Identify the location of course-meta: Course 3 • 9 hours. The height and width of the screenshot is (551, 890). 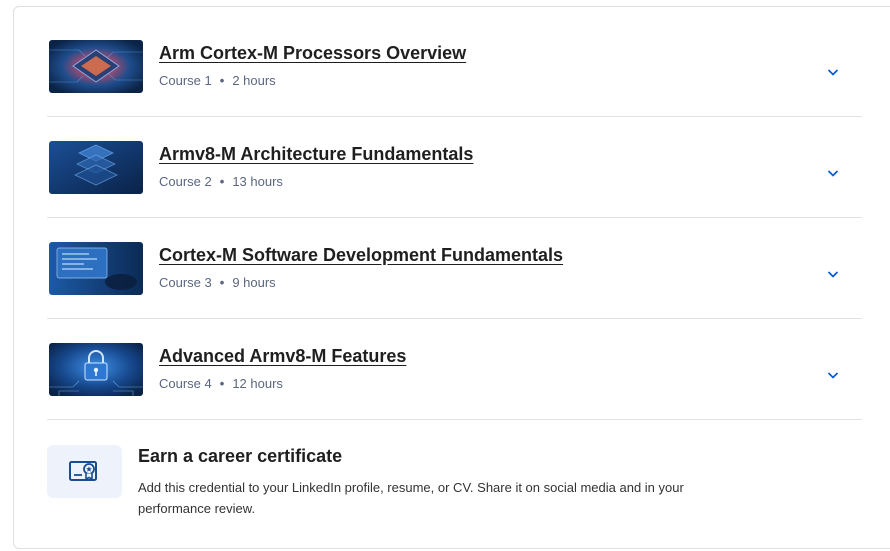
(217, 282).